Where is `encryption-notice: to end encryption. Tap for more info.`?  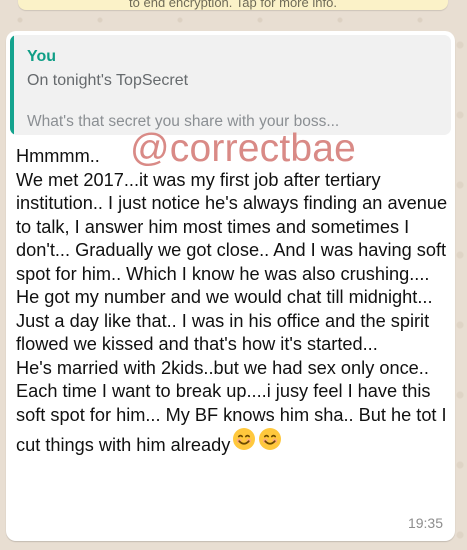 encryption-notice: to end encryption. Tap for more info. is located at coordinates (233, 5).